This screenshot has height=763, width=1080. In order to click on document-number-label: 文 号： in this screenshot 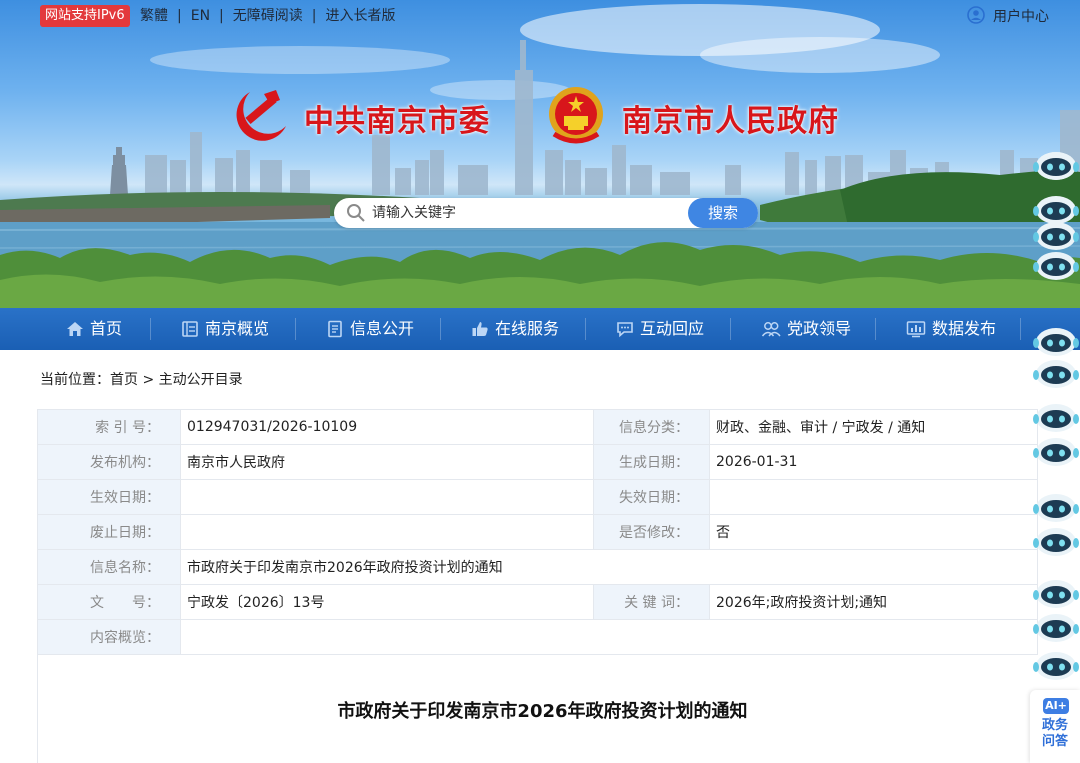, I will do `click(109, 602)`.